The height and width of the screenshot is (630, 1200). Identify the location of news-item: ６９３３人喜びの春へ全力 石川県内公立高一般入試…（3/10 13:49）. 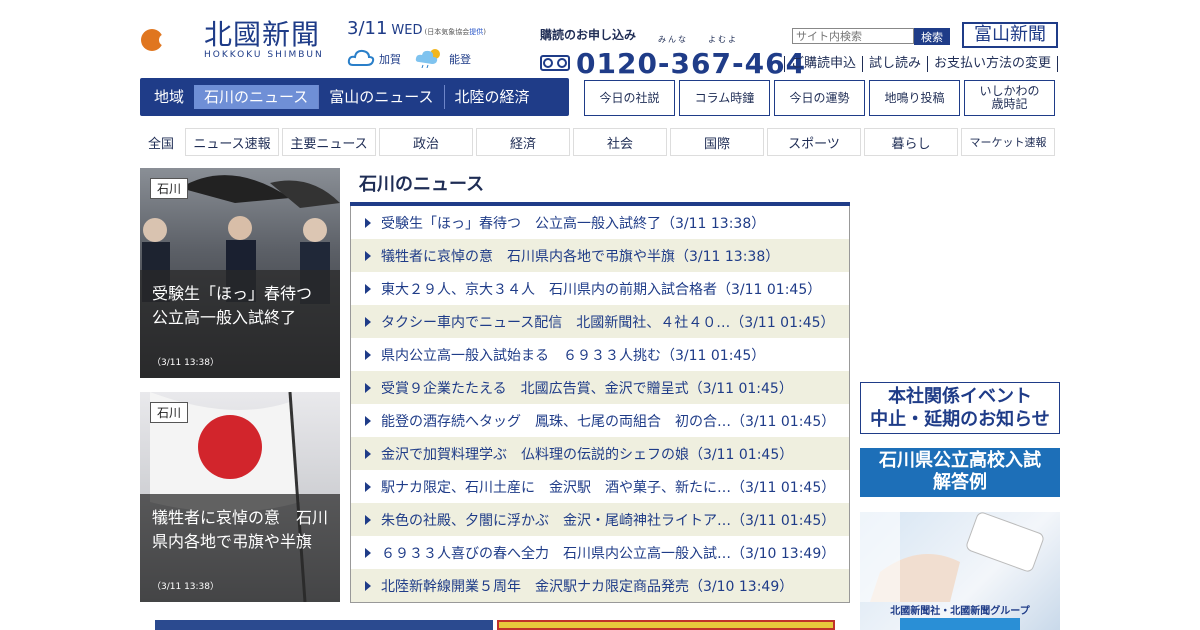
(600, 552).